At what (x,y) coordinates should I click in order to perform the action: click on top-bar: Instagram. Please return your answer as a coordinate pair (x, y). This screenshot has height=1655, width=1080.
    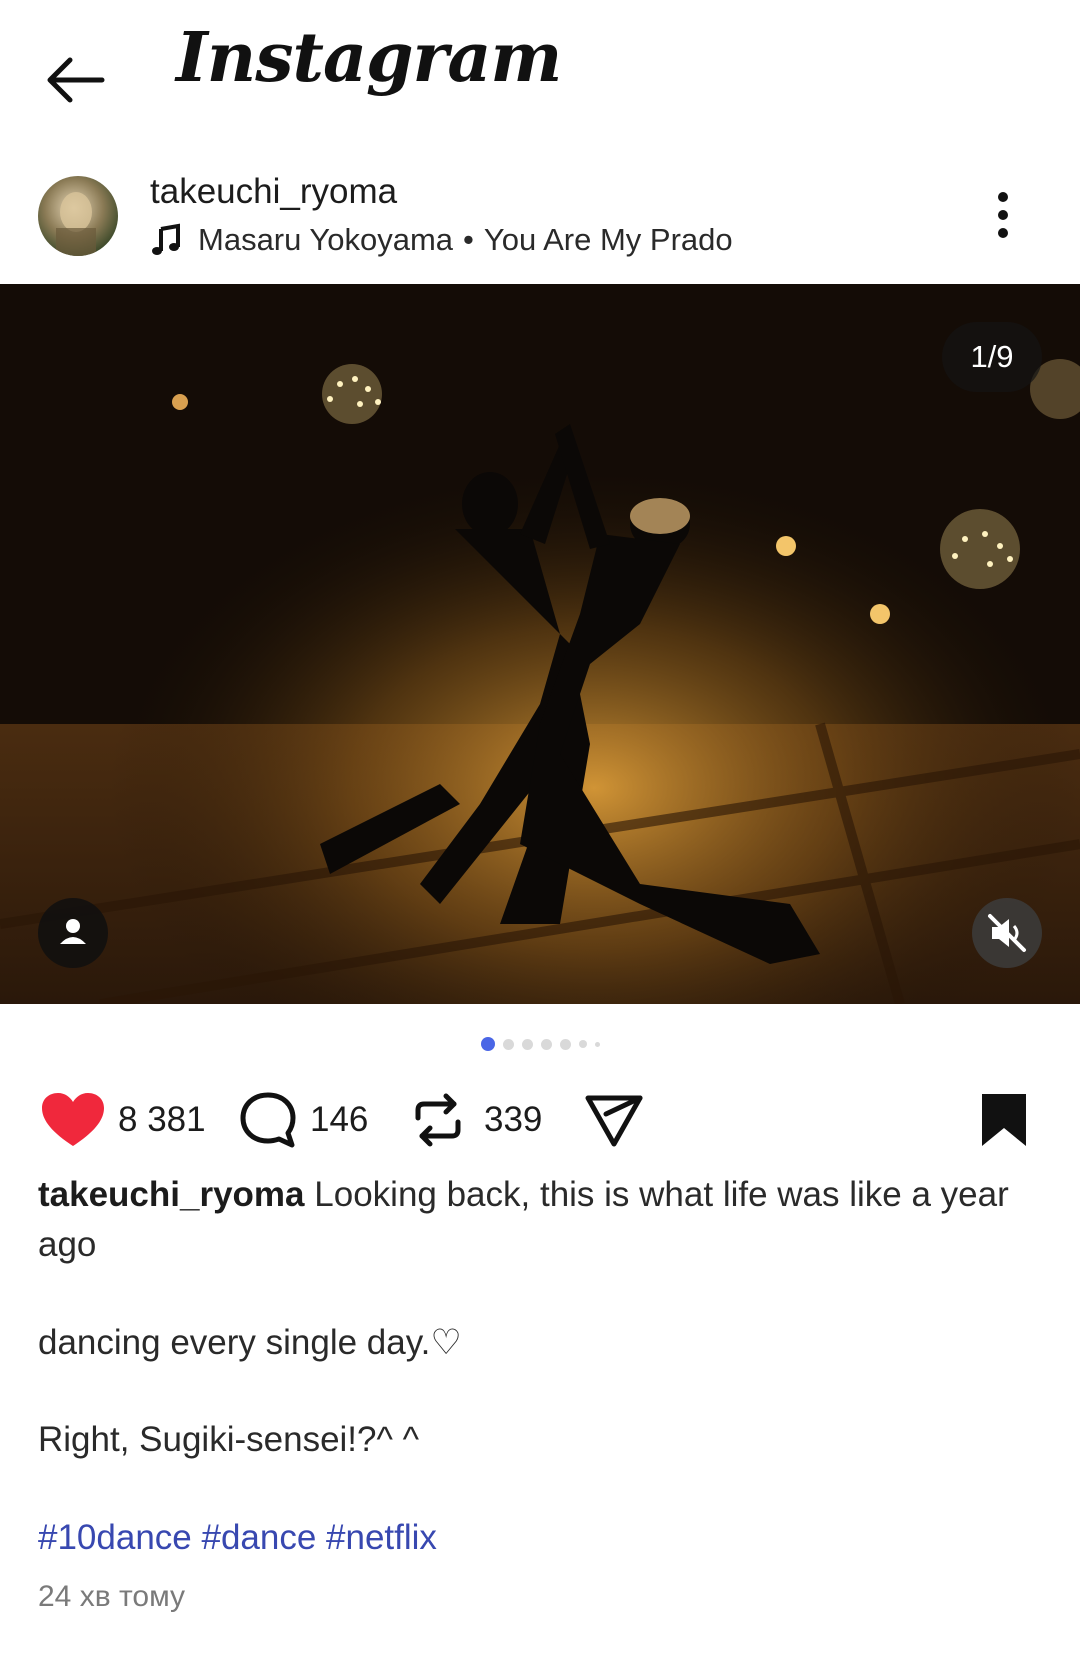
    Looking at the image, I should click on (540, 75).